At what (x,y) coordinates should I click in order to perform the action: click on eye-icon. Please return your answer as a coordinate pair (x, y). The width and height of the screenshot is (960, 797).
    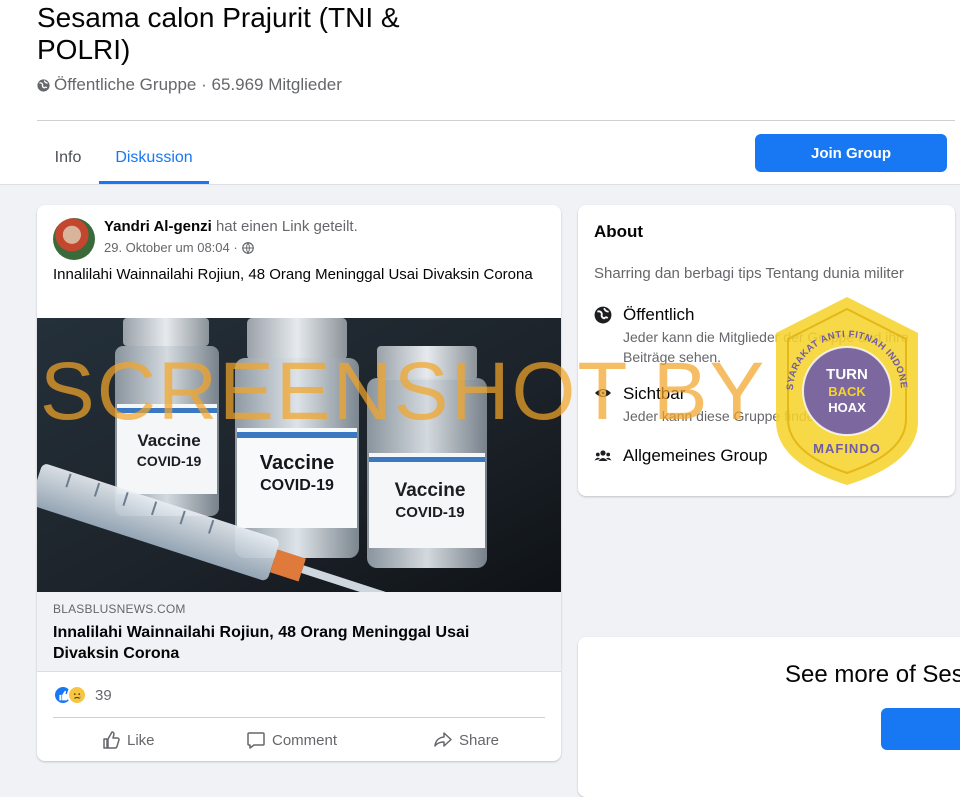
    Looking at the image, I should click on (603, 393).